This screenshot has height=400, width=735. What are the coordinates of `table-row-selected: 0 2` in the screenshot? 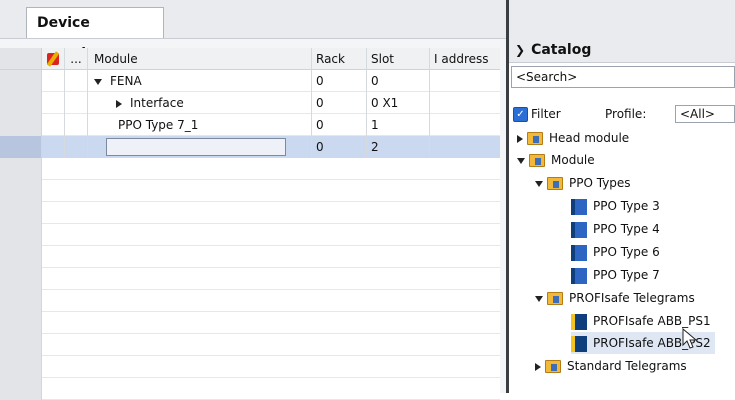 It's located at (250, 147).